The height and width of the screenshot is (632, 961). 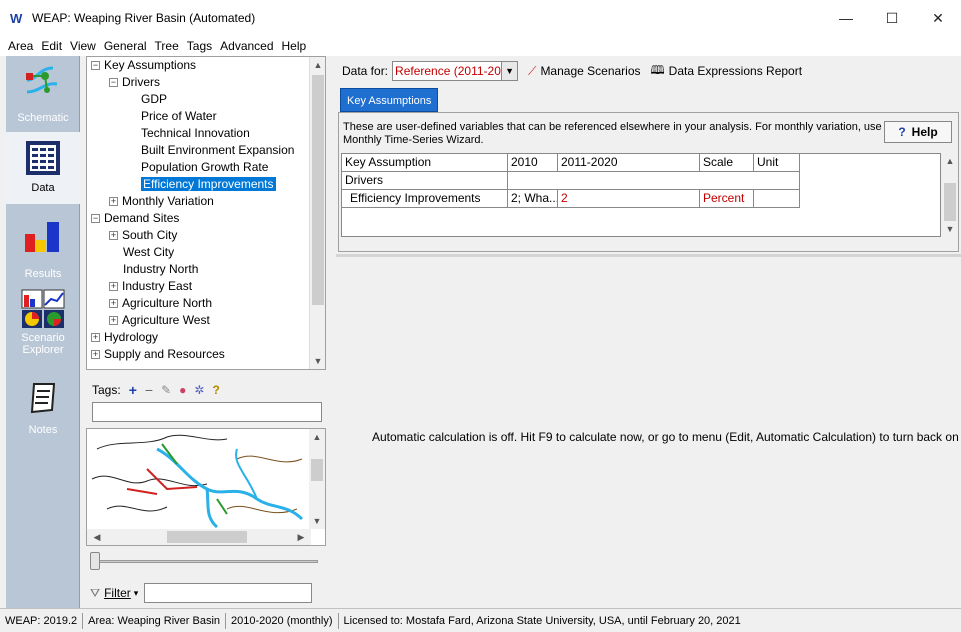 What do you see at coordinates (124, 337) in the screenshot?
I see `tree-item: + Hydrology` at bounding box center [124, 337].